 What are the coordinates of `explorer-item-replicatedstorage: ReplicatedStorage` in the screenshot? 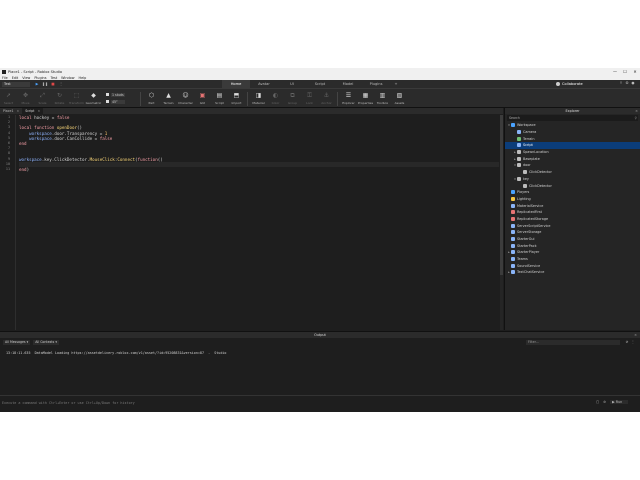 It's located at (572, 219).